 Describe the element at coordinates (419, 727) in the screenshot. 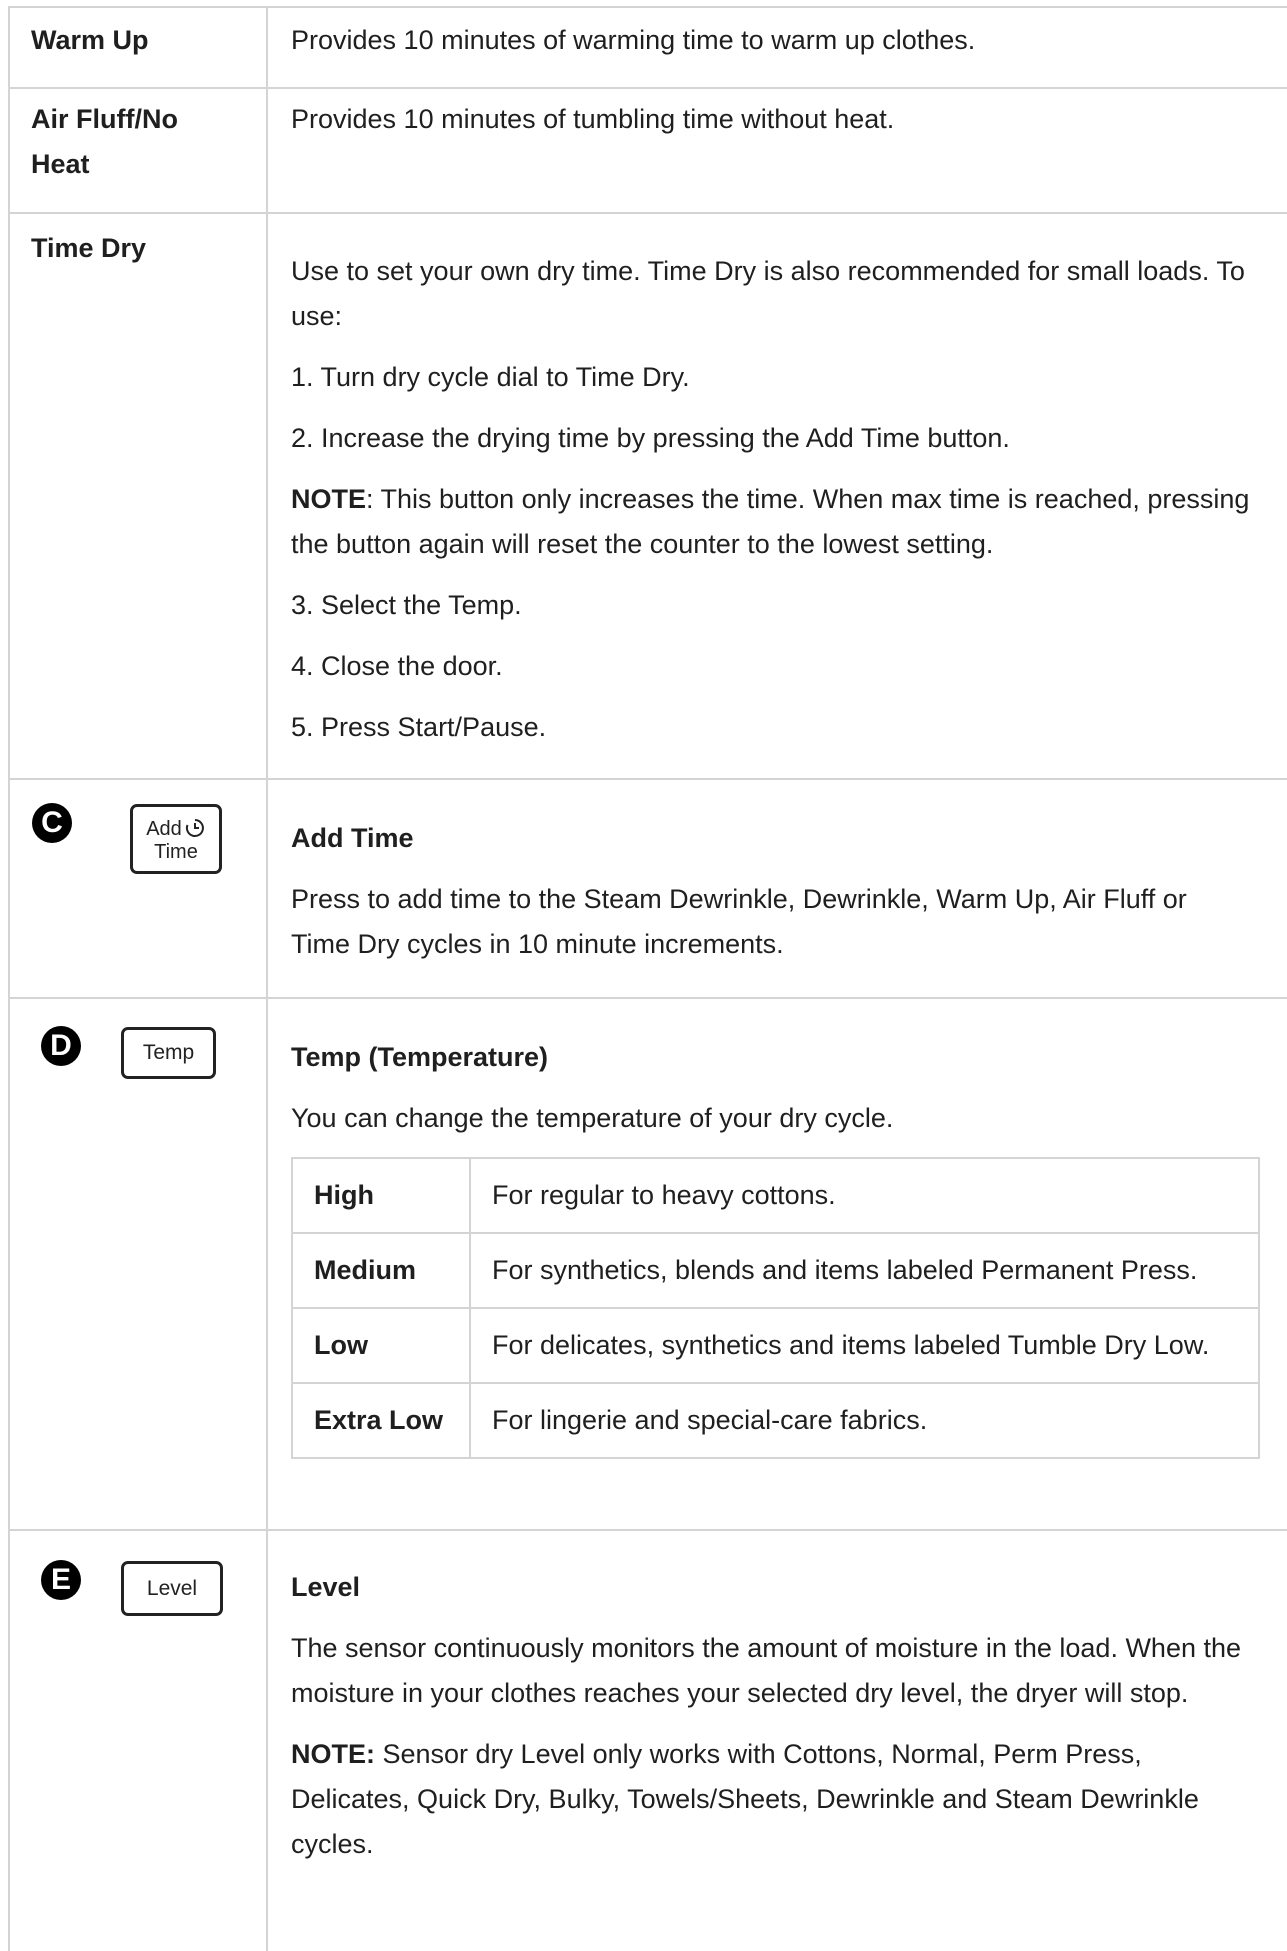

I see `time-dry-step-5: 5. Press Start/Pause.` at that location.